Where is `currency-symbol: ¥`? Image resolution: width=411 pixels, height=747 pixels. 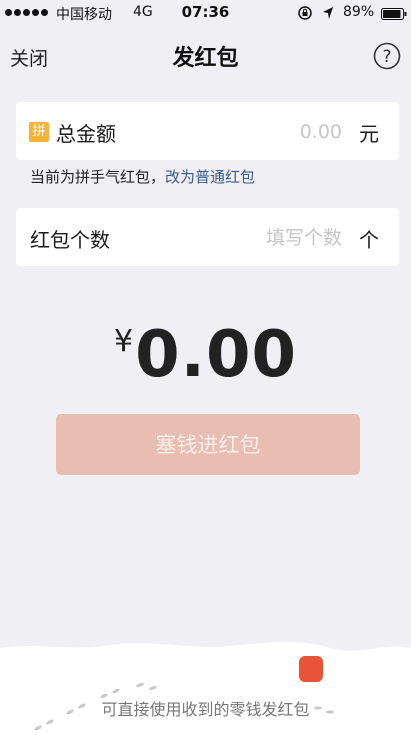 currency-symbol: ¥ is located at coordinates (124, 341).